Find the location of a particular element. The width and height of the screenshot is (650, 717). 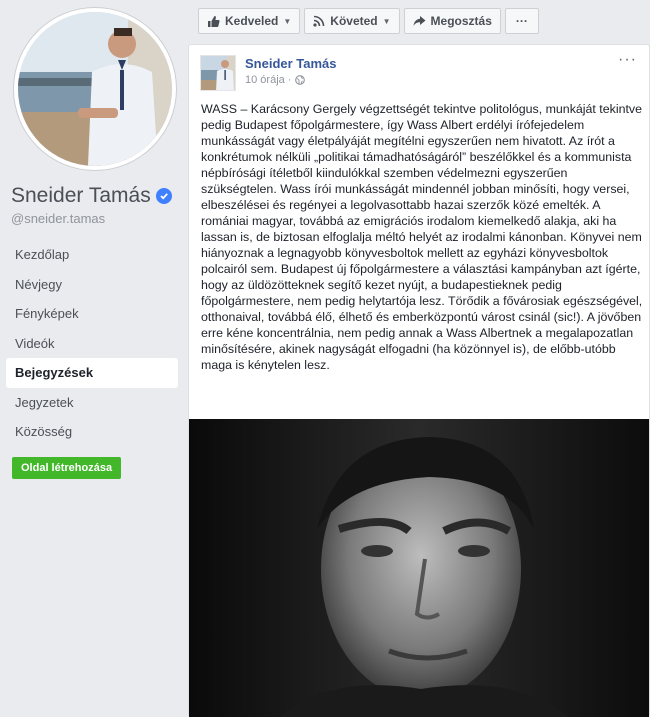

nav-item-posts: Bejegyzések is located at coordinates (92, 373).